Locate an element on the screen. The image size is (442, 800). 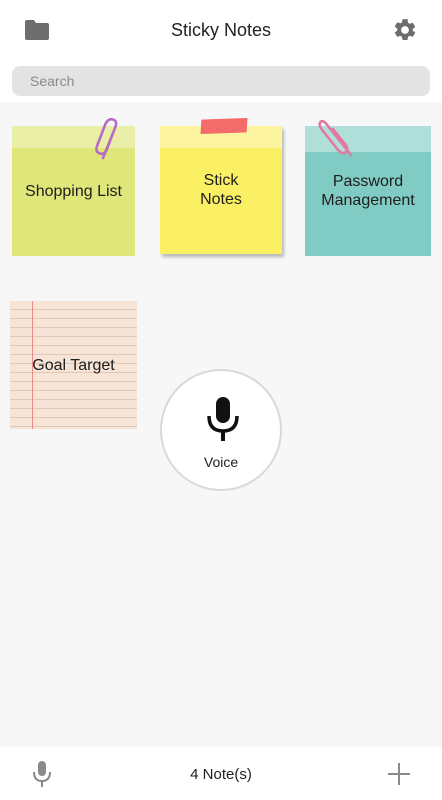
note-card: Goal Target is located at coordinates (73, 365).